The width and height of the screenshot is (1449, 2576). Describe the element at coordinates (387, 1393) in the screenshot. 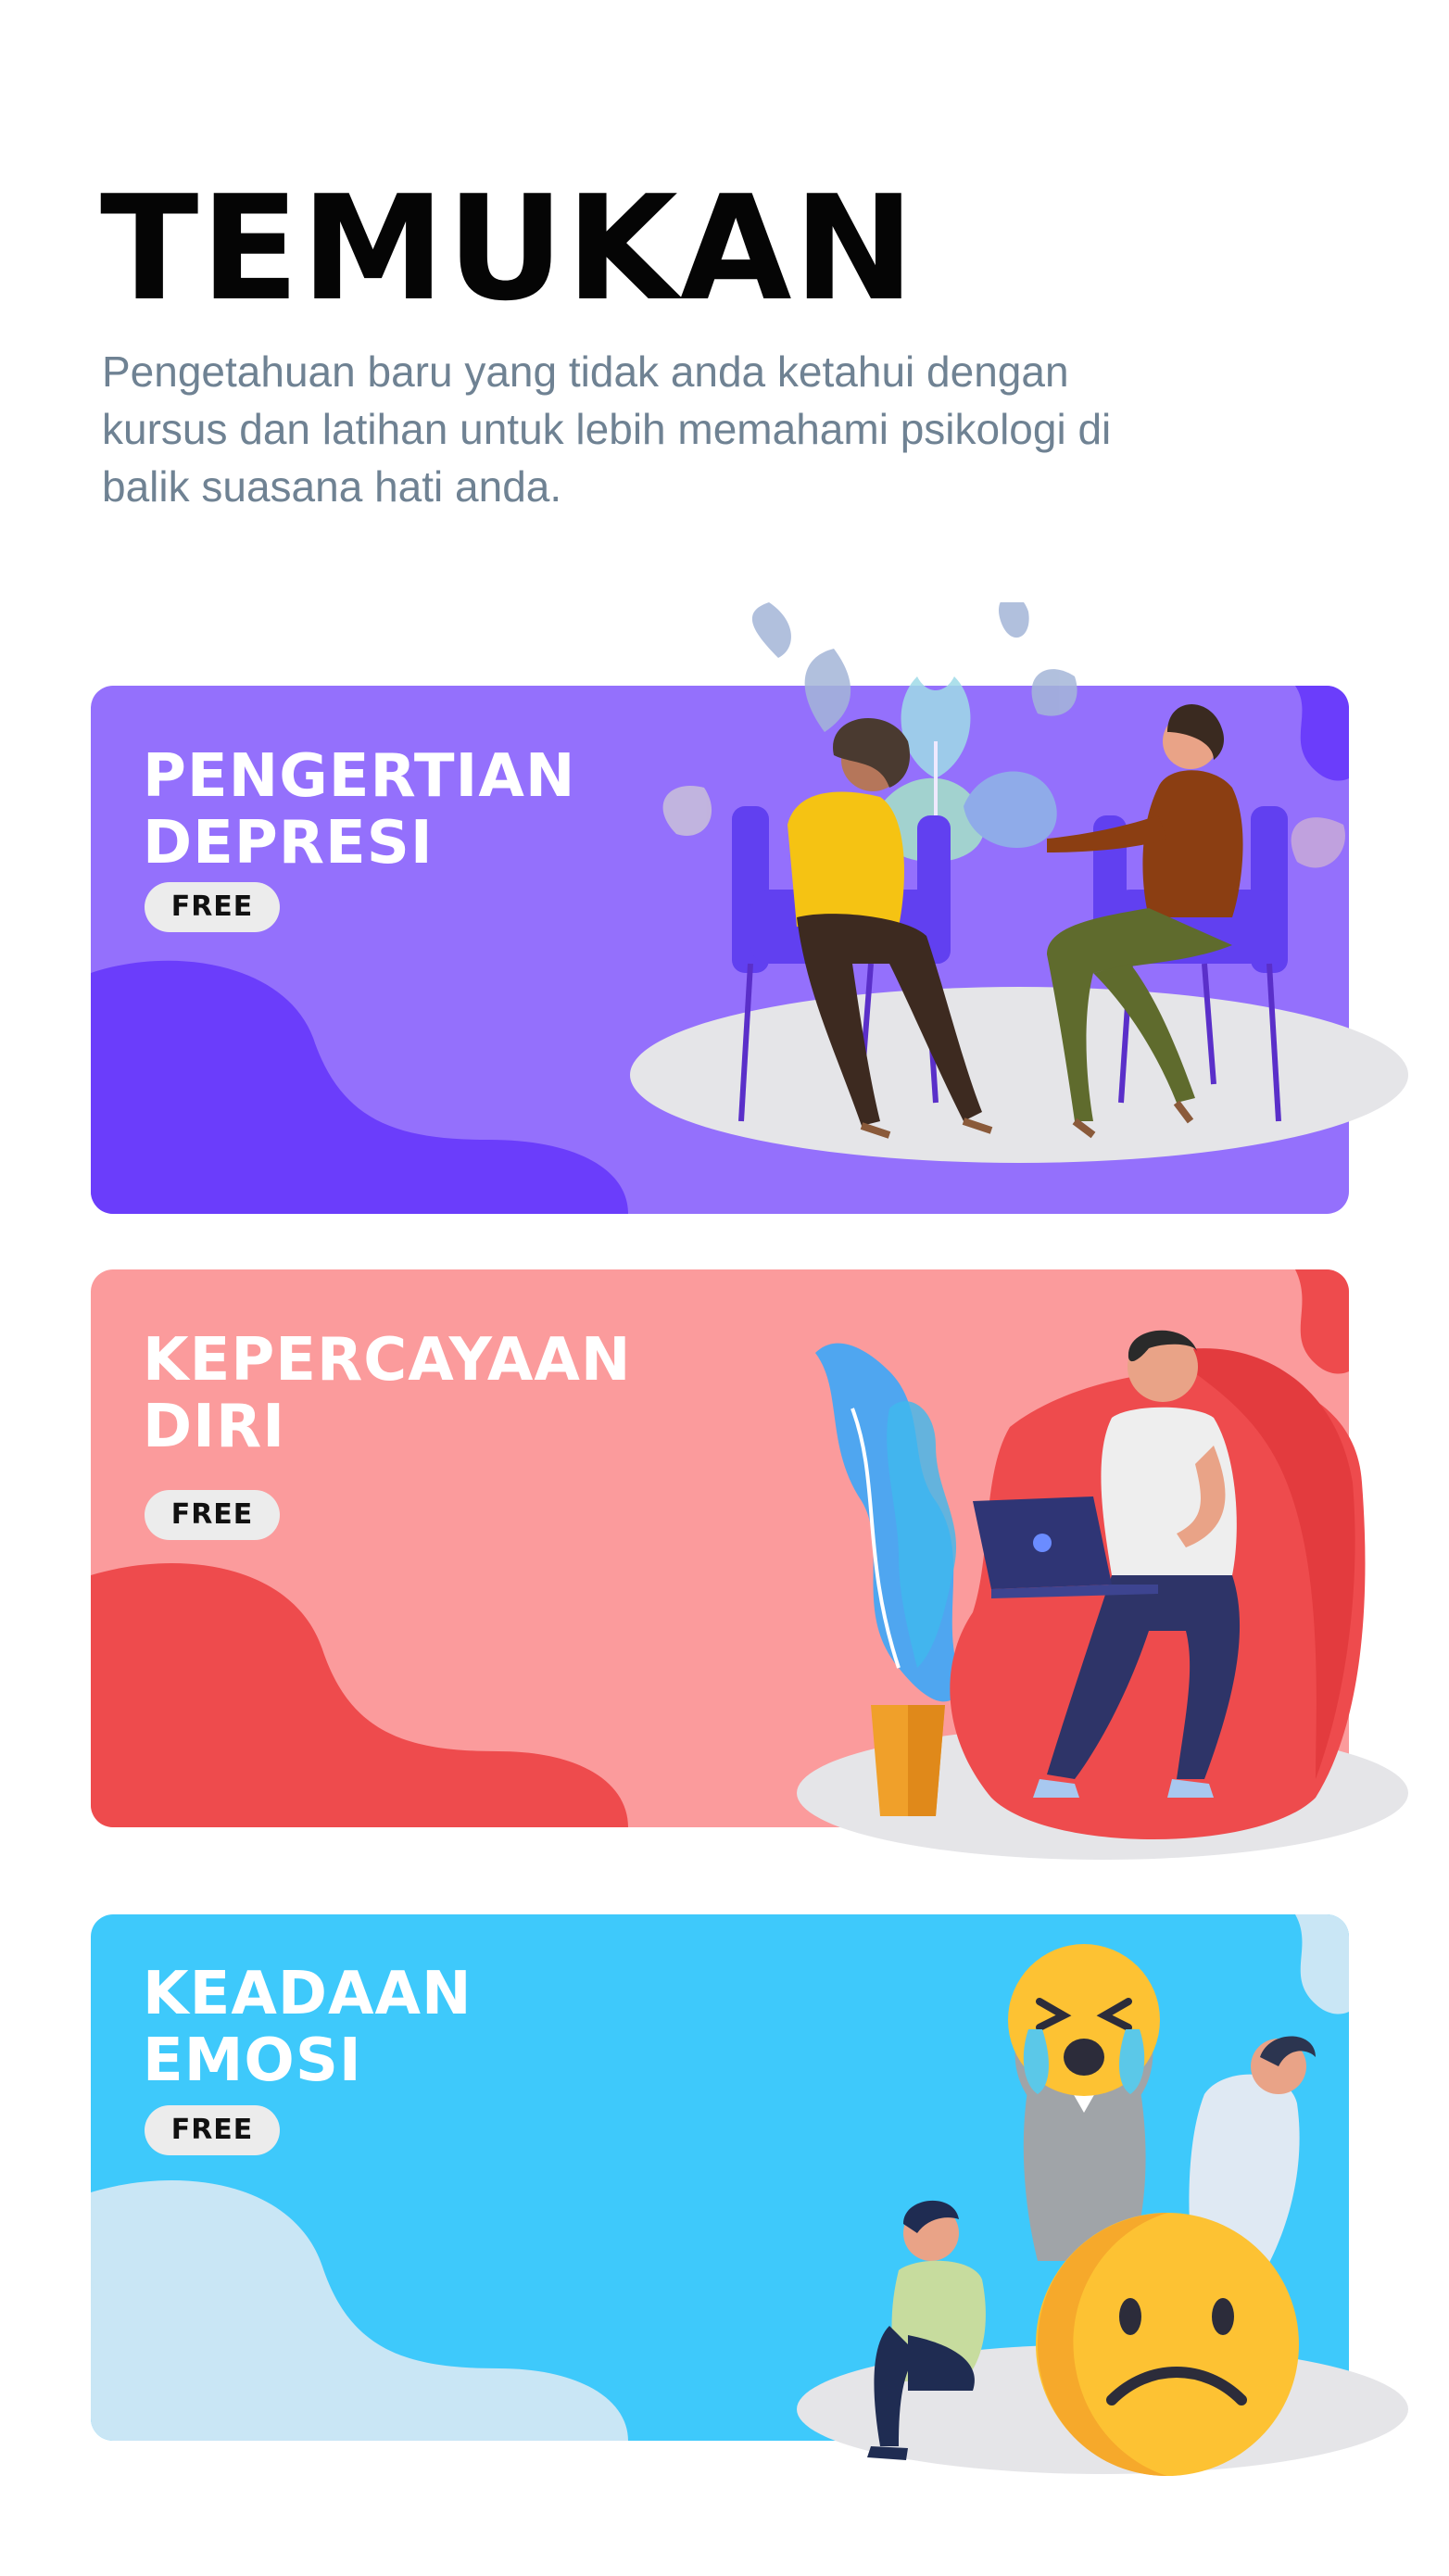

I see `course-title: KEPERCAYAAN DIRI` at that location.